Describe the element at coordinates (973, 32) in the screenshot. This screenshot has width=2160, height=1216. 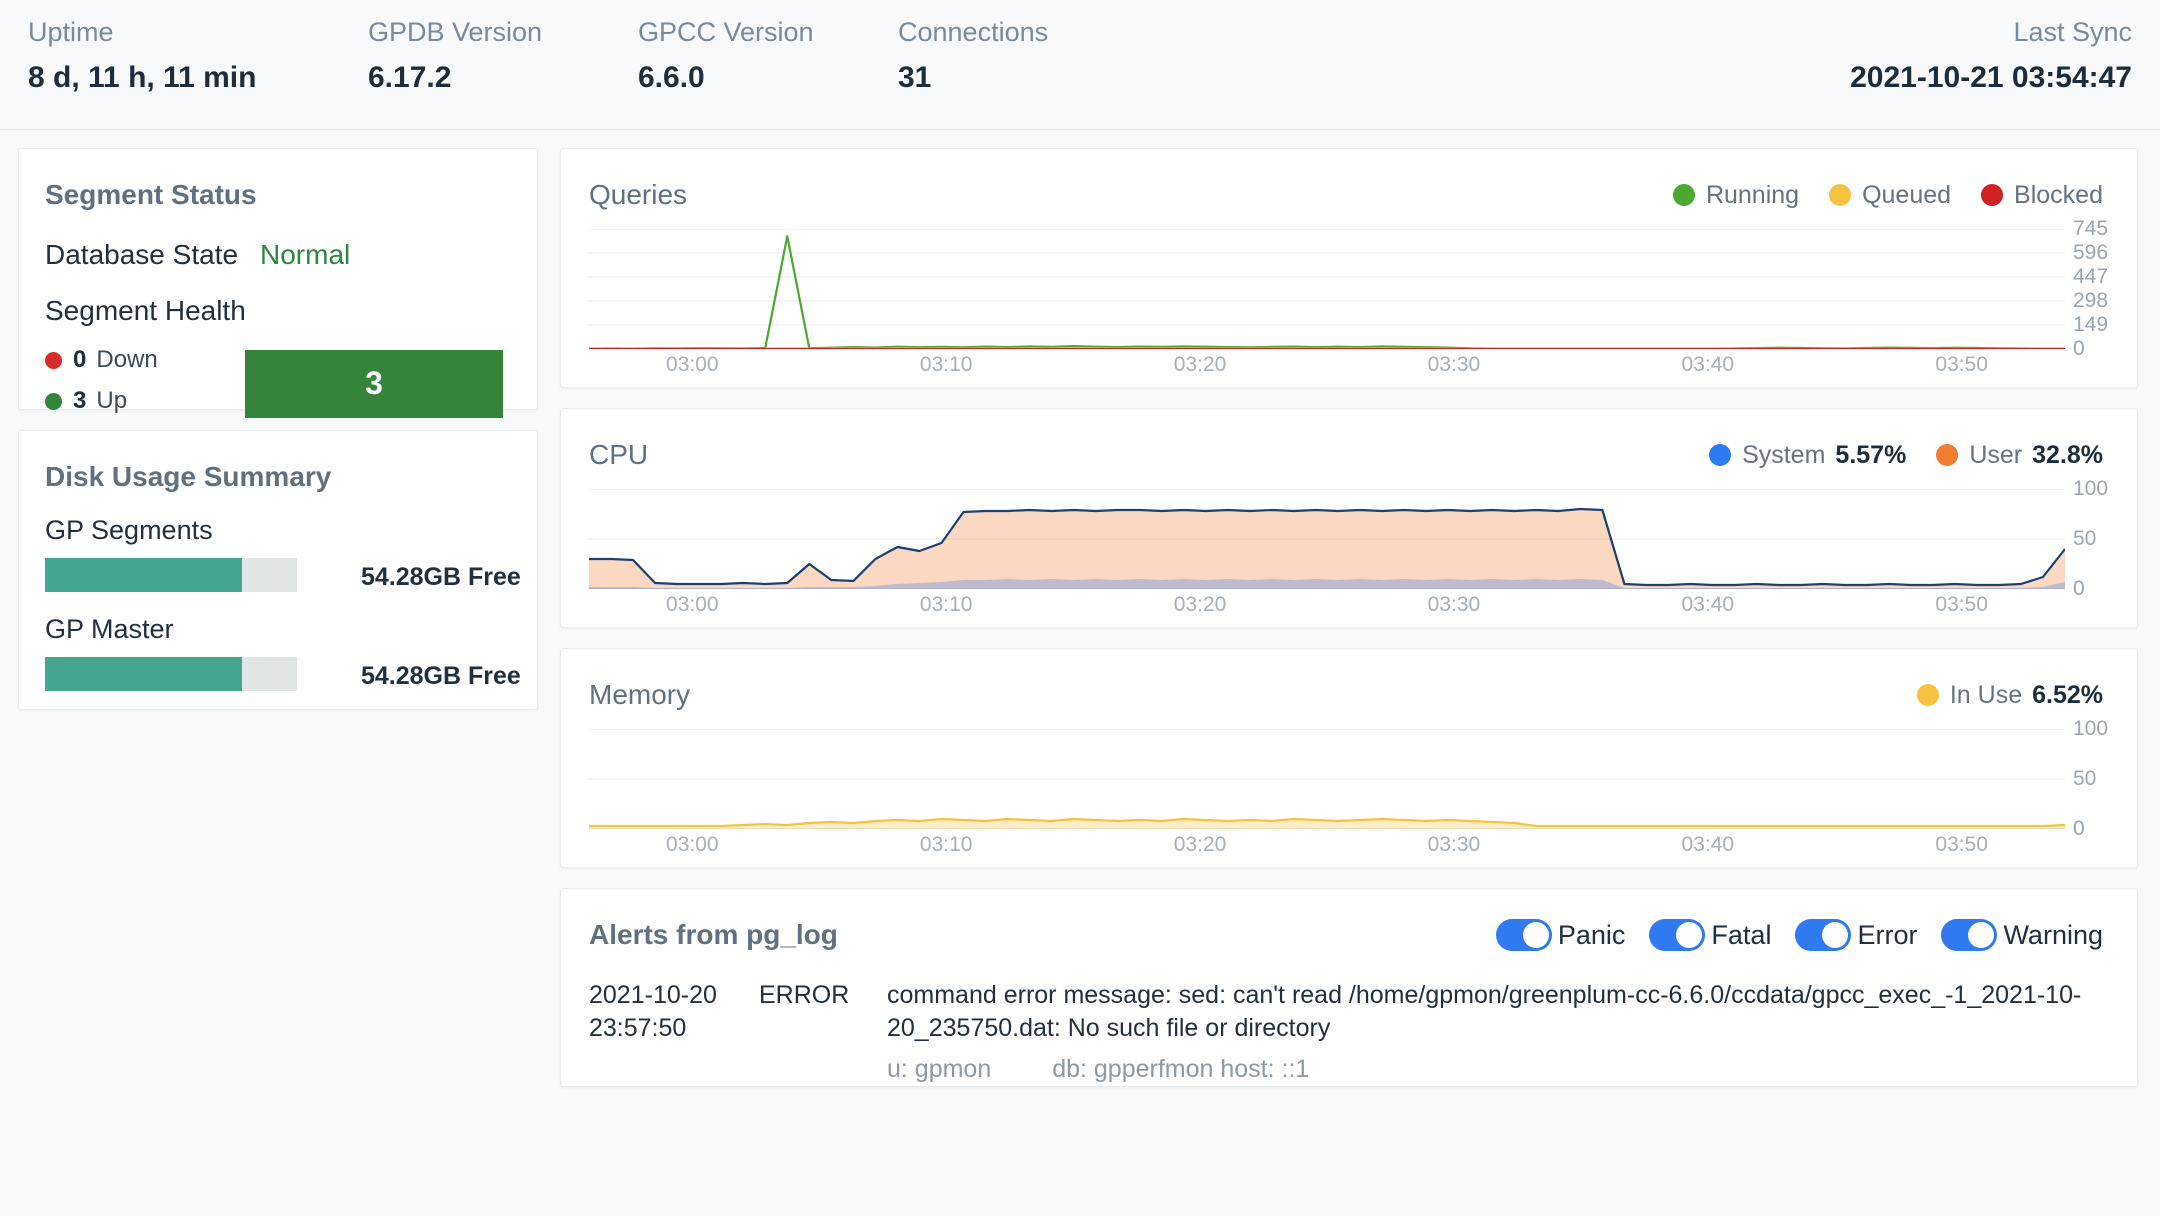
I see `stat-connections-label: Connections` at that location.